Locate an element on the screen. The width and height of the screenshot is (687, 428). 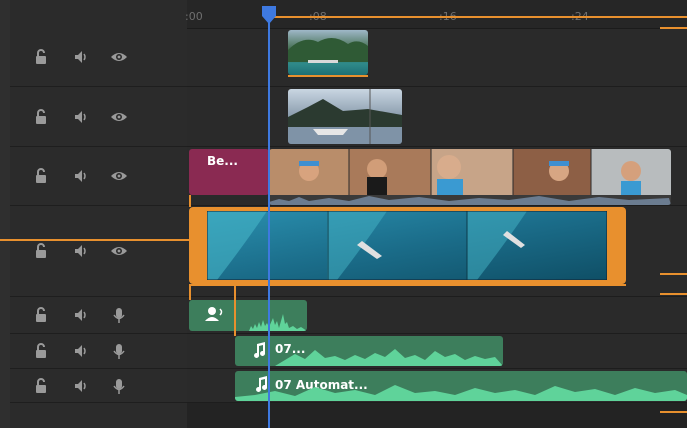
video-clip-ocean-selected is located at coordinates (407, 245).